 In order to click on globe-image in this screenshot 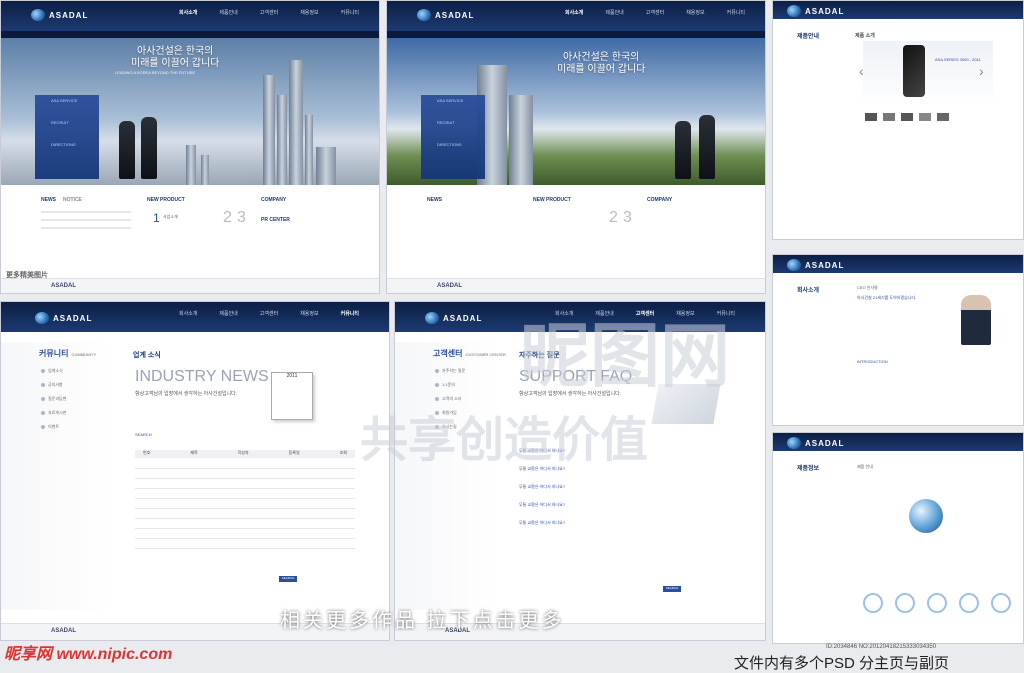, I will do `click(926, 516)`.